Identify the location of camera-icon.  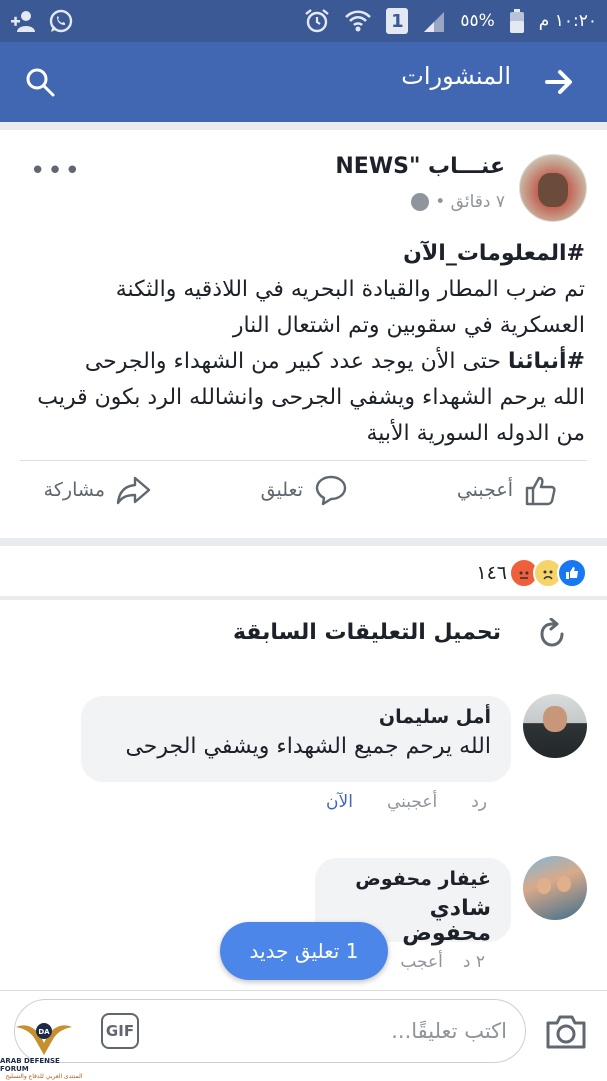
(566, 1032).